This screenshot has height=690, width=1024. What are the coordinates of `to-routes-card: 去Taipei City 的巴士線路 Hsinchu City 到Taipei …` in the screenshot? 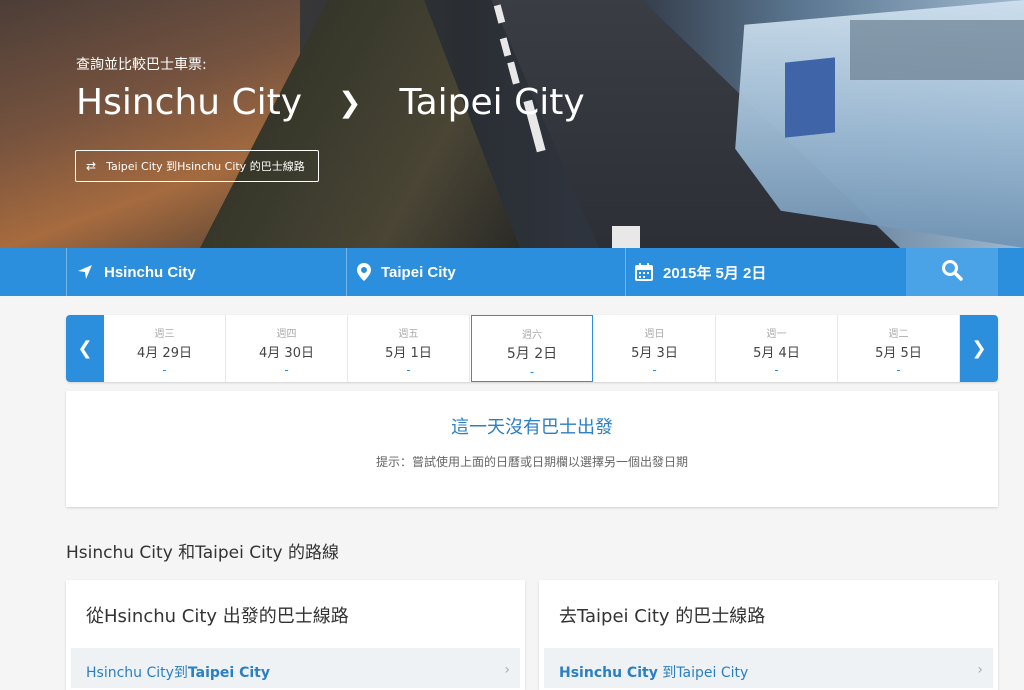 It's located at (768, 635).